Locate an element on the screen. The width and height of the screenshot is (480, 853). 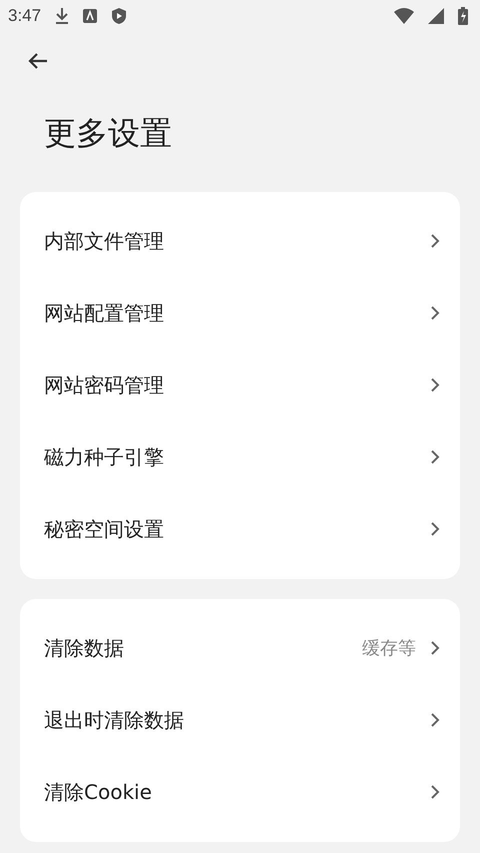
settings-row: 磁力种子引擎 is located at coordinates (240, 457).